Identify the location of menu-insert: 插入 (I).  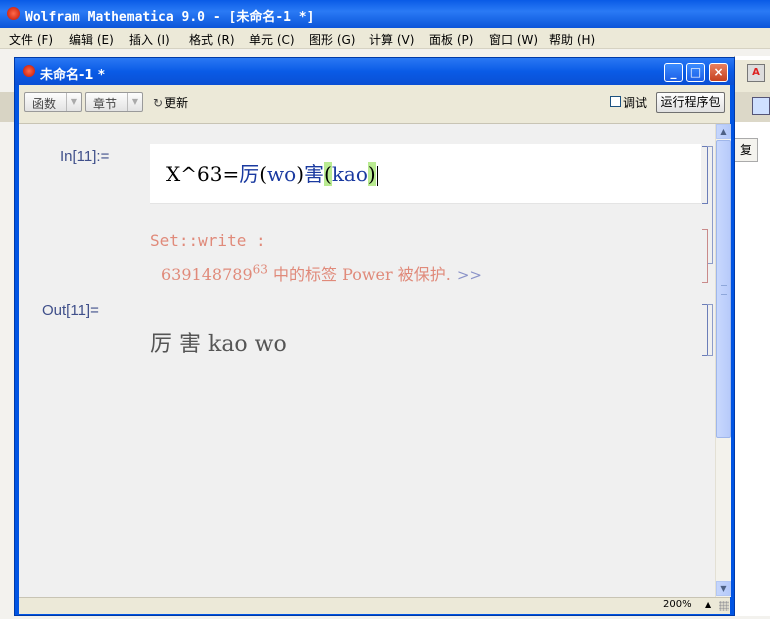
(149, 39).